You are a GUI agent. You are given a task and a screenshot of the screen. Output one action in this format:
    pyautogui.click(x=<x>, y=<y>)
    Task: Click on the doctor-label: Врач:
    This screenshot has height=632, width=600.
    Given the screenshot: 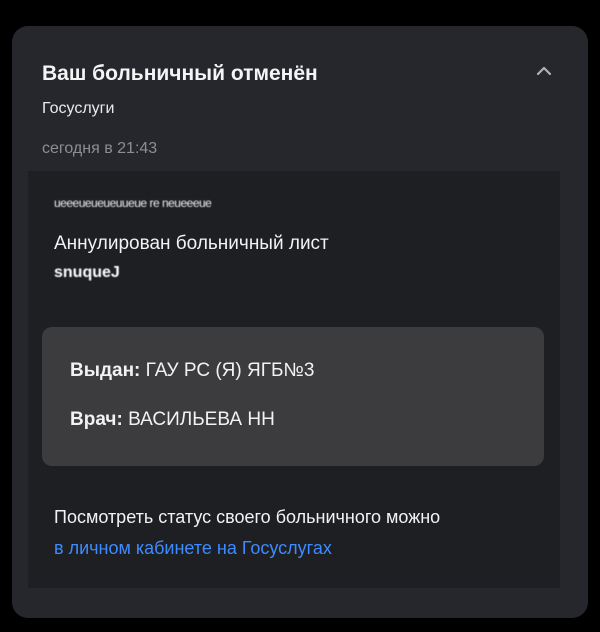 What is the action you would take?
    pyautogui.click(x=96, y=419)
    